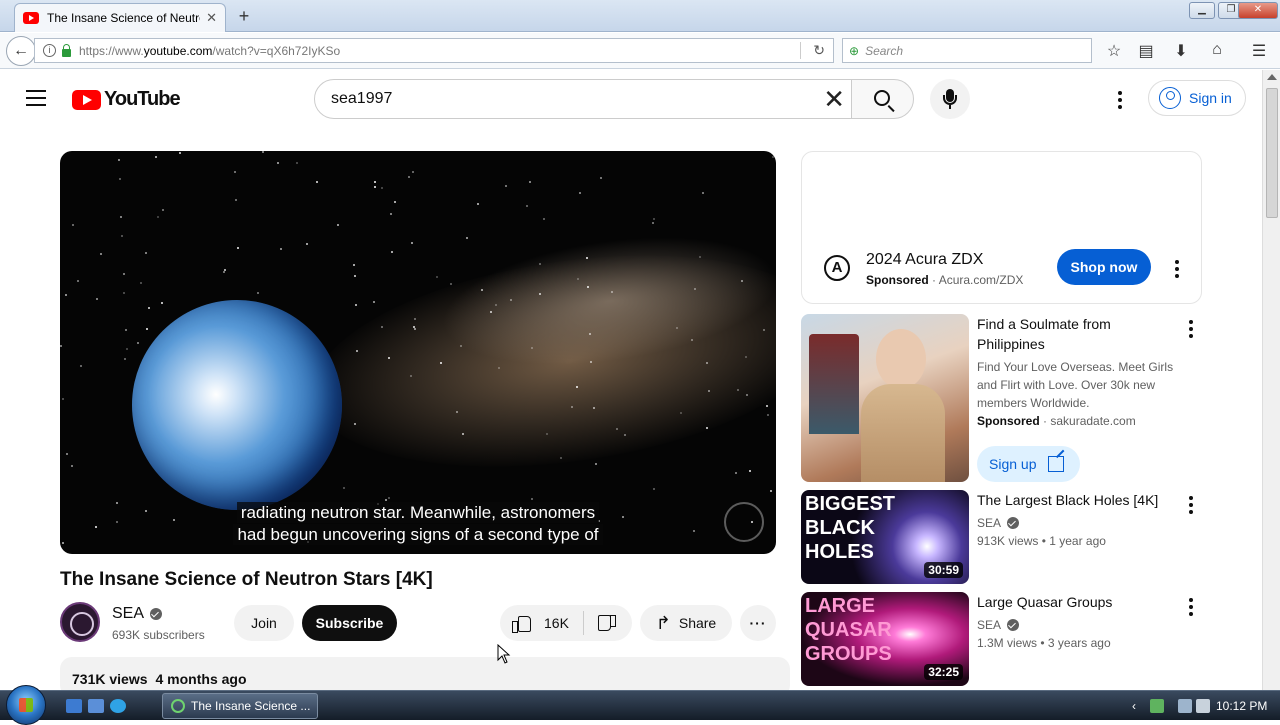 The width and height of the screenshot is (1280, 725). Describe the element at coordinates (211, 18) in the screenshot. I see `tab-close-icon: ✕` at that location.